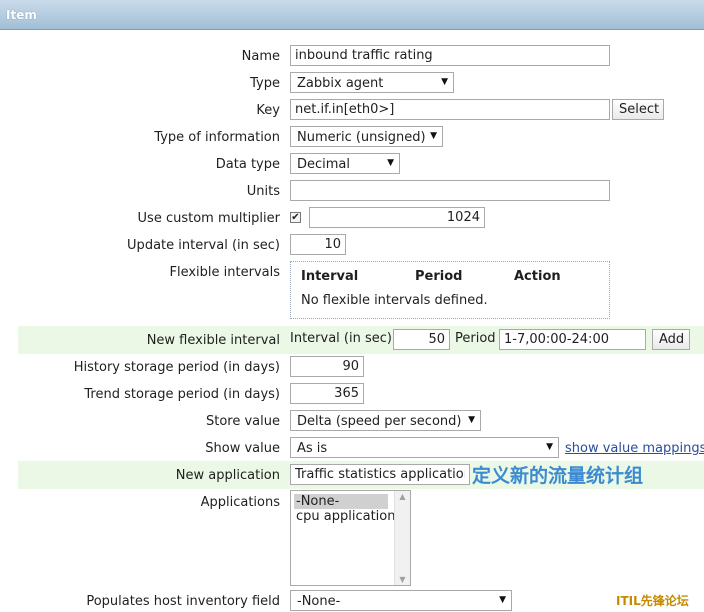 This screenshot has width=704, height=612. Describe the element at coordinates (340, 83) in the screenshot. I see `type-select-value: Zabbix agent` at that location.